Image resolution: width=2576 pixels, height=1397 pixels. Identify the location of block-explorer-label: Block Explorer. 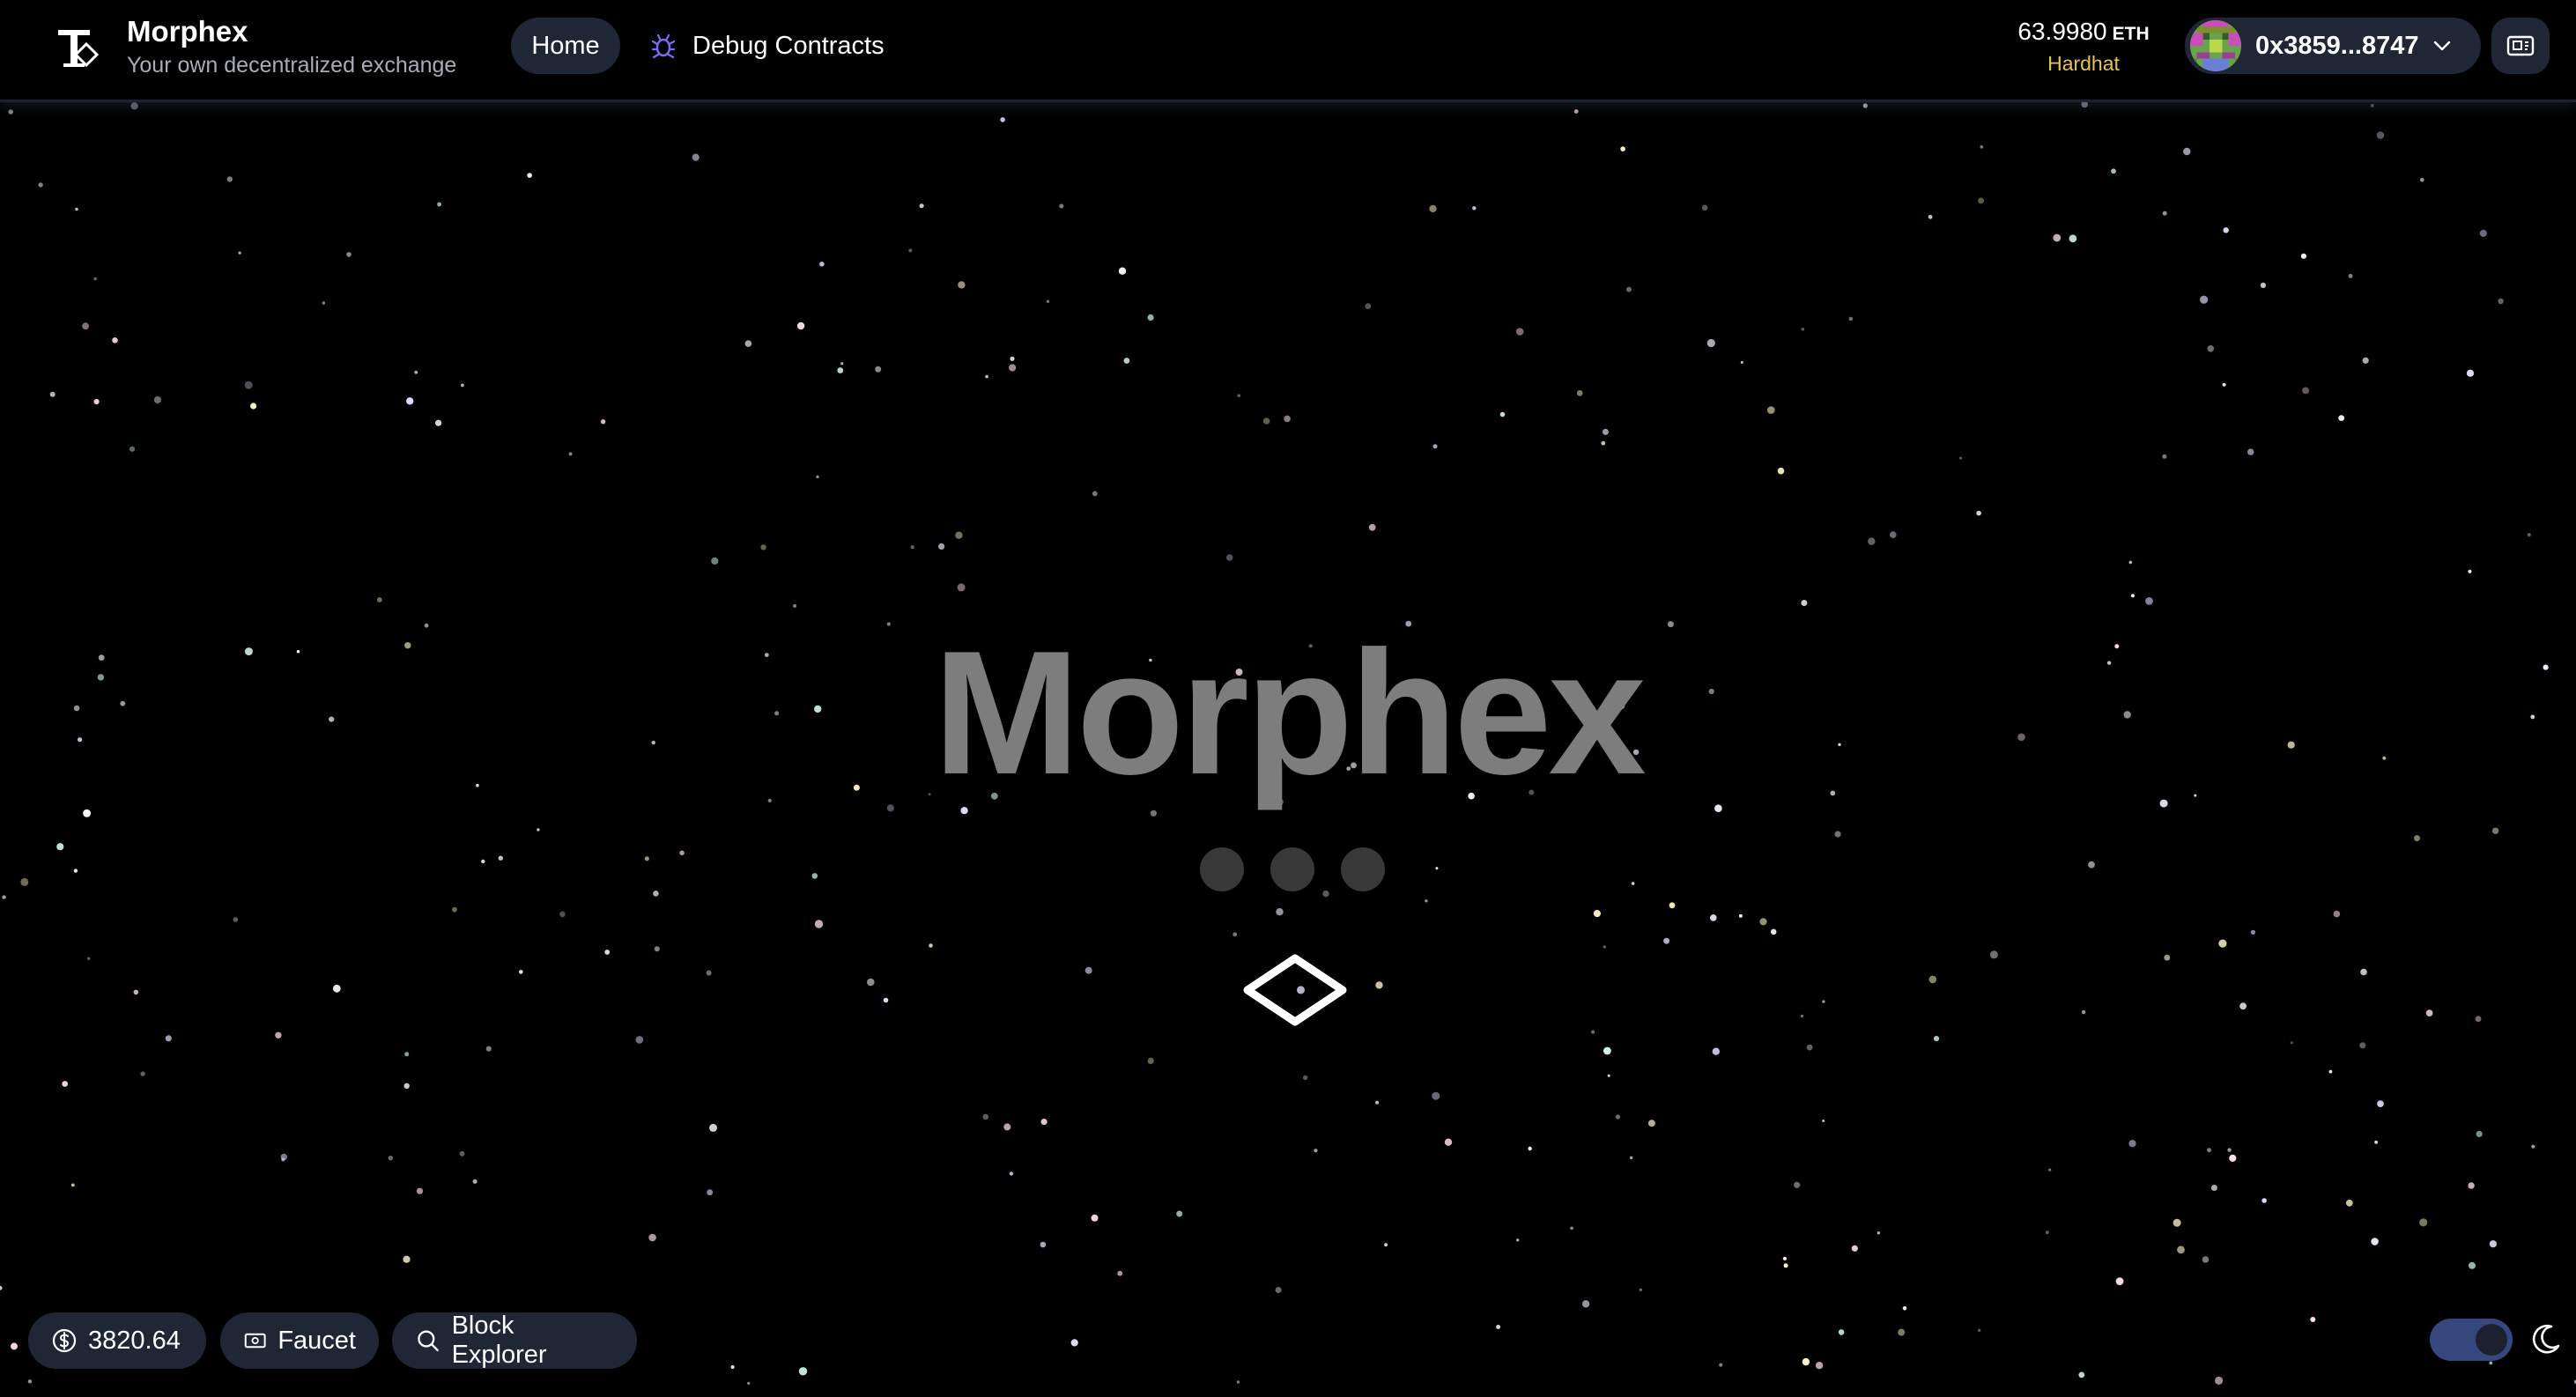
(499, 1340).